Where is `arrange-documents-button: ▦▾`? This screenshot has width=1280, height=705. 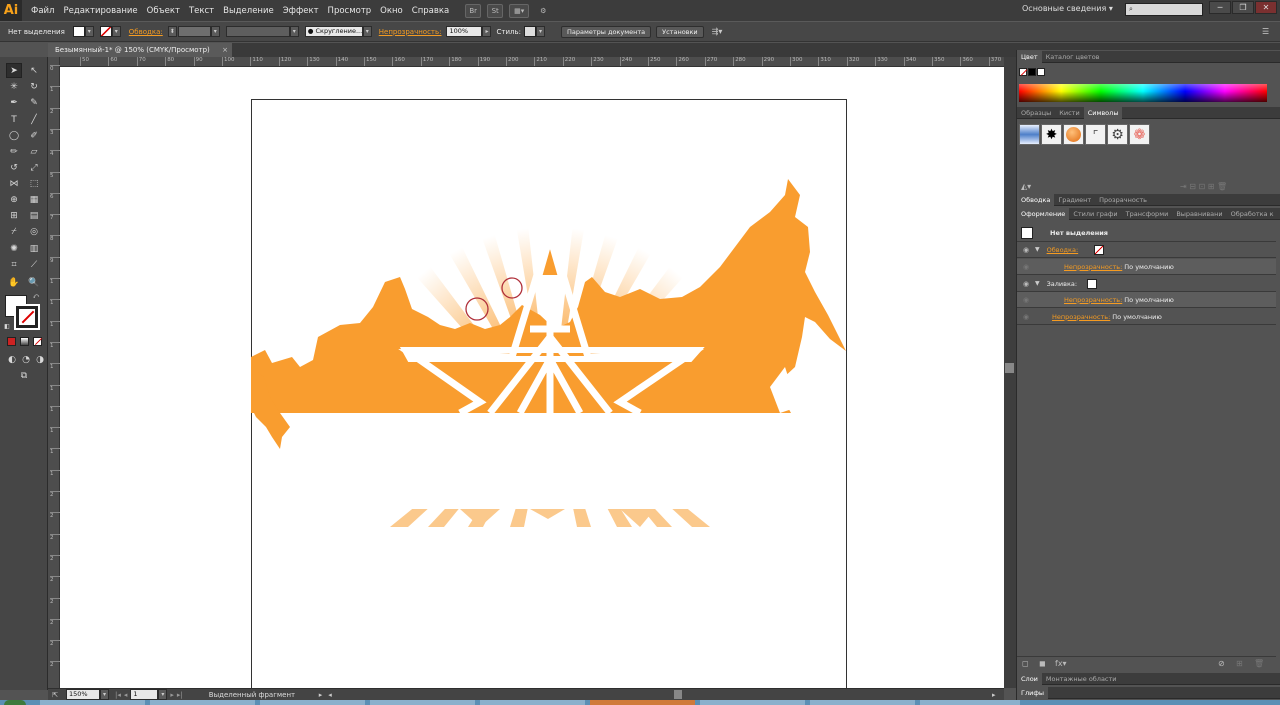 arrange-documents-button: ▦▾ is located at coordinates (519, 10).